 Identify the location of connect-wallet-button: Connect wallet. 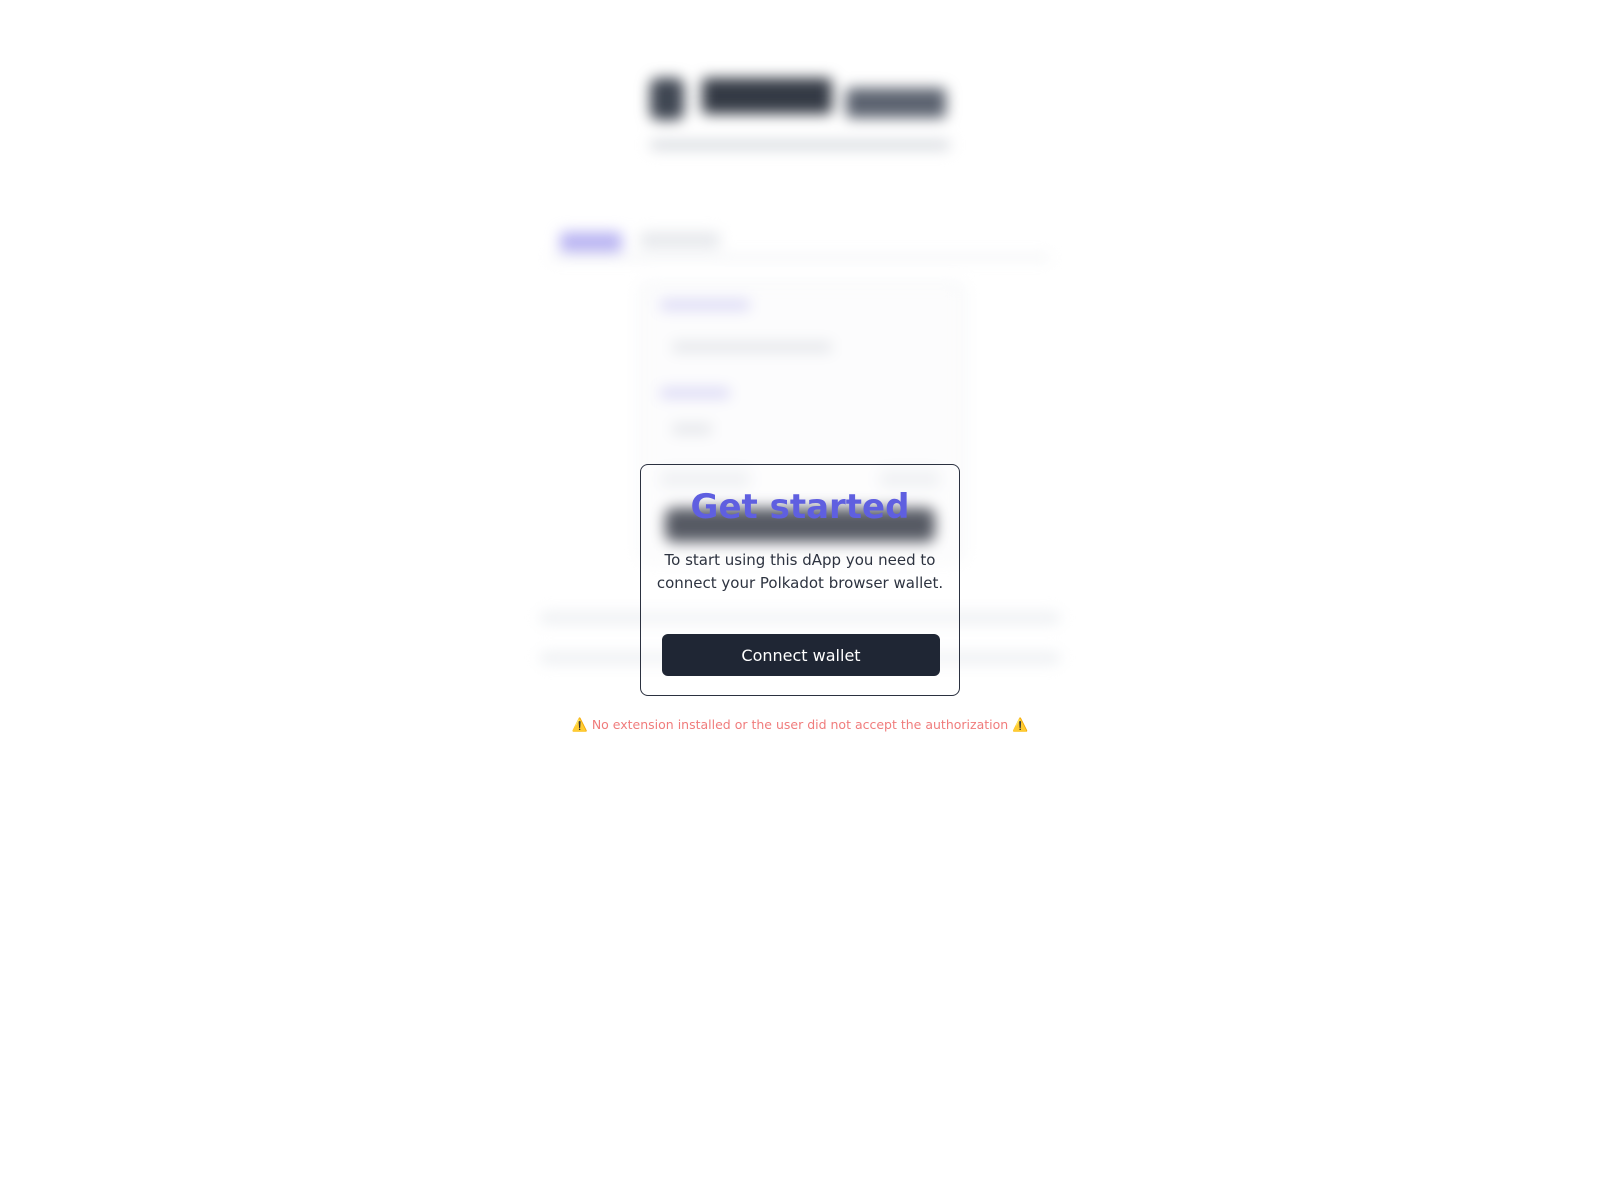
(801, 655).